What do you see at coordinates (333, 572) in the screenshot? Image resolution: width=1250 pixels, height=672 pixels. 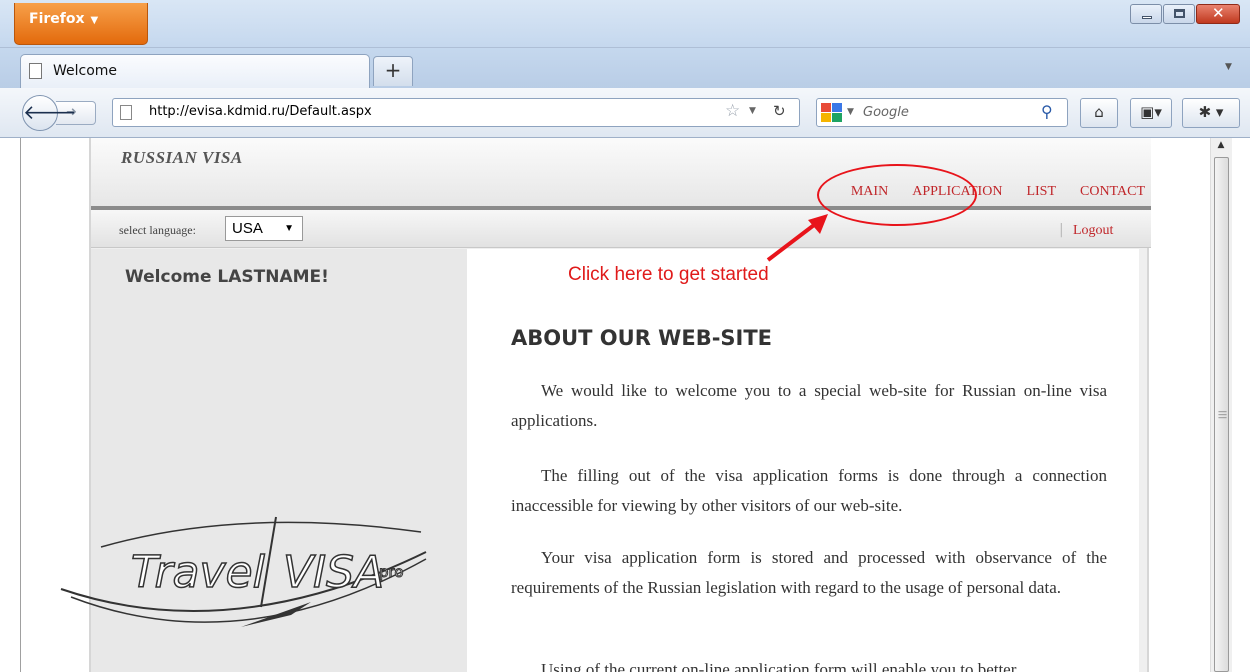 I see `watermark-word-2: VISA` at bounding box center [333, 572].